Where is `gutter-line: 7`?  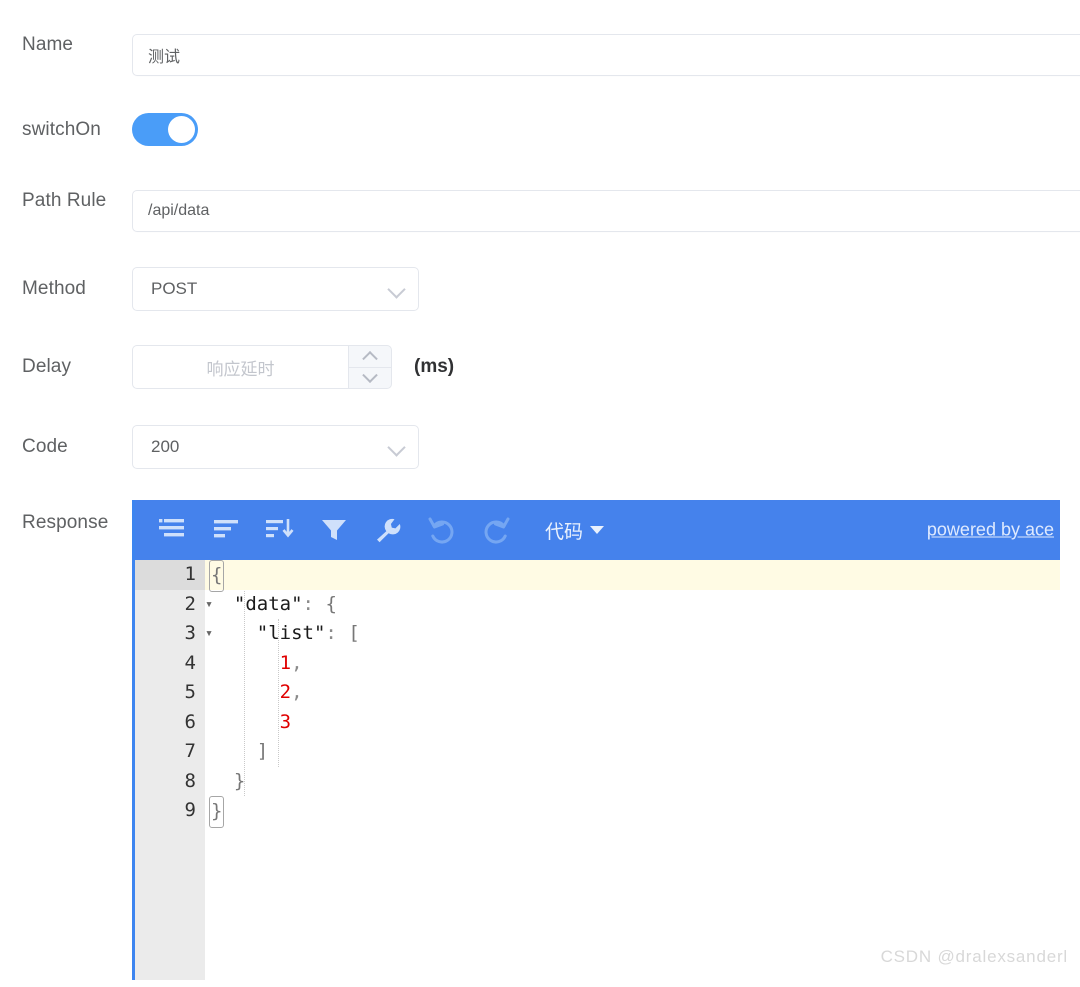 gutter-line: 7 is located at coordinates (170, 752).